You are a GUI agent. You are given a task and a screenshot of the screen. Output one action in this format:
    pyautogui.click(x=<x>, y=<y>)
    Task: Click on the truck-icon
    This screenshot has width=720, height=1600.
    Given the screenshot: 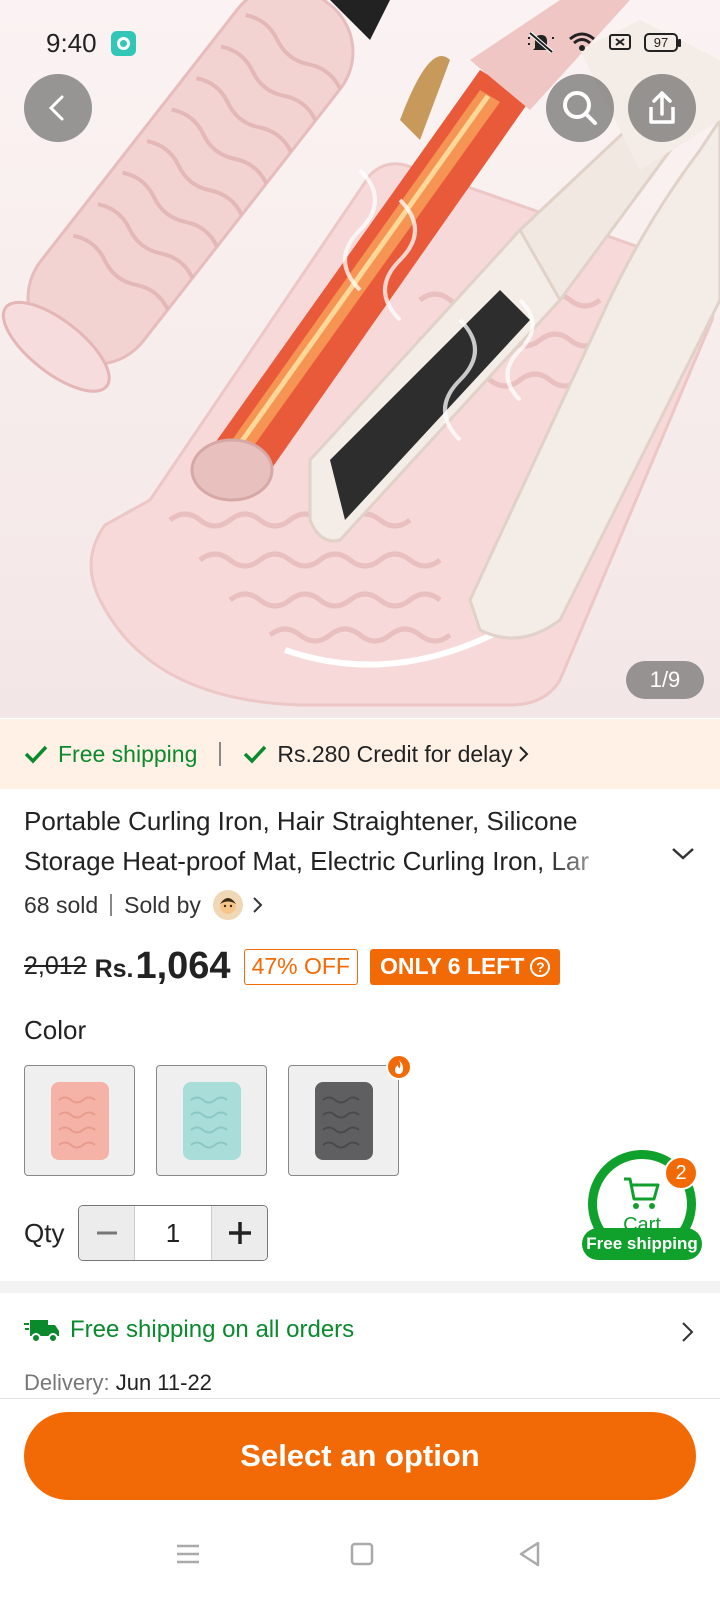 What is the action you would take?
    pyautogui.click(x=41, y=1331)
    